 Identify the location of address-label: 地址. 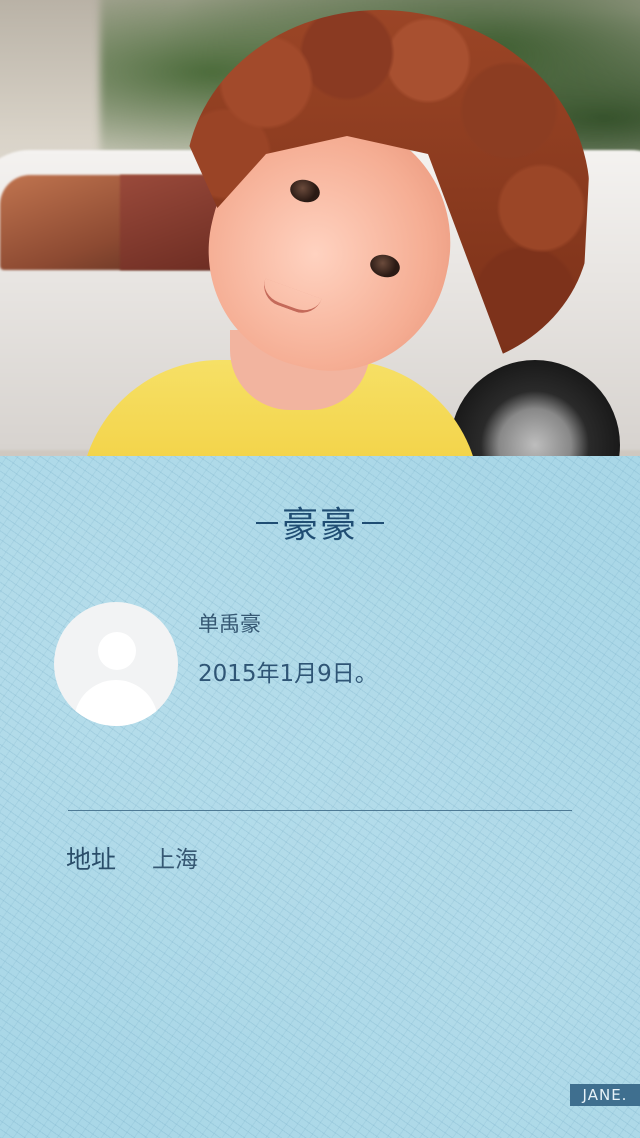
(91, 859).